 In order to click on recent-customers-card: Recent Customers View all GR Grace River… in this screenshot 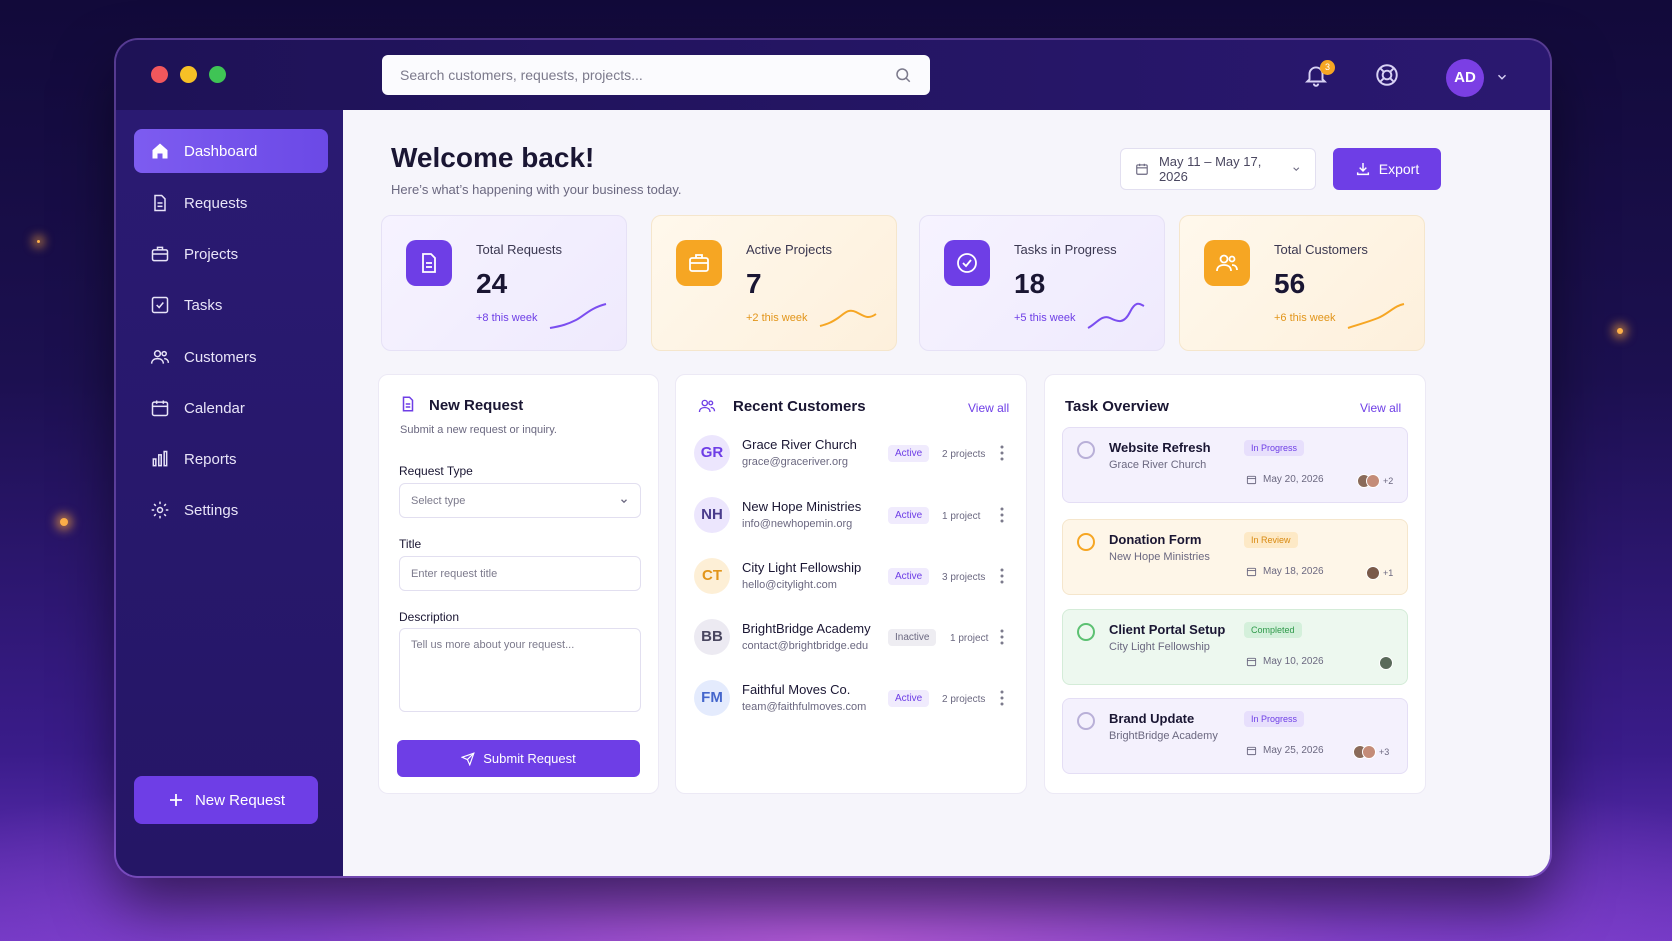, I will do `click(851, 584)`.